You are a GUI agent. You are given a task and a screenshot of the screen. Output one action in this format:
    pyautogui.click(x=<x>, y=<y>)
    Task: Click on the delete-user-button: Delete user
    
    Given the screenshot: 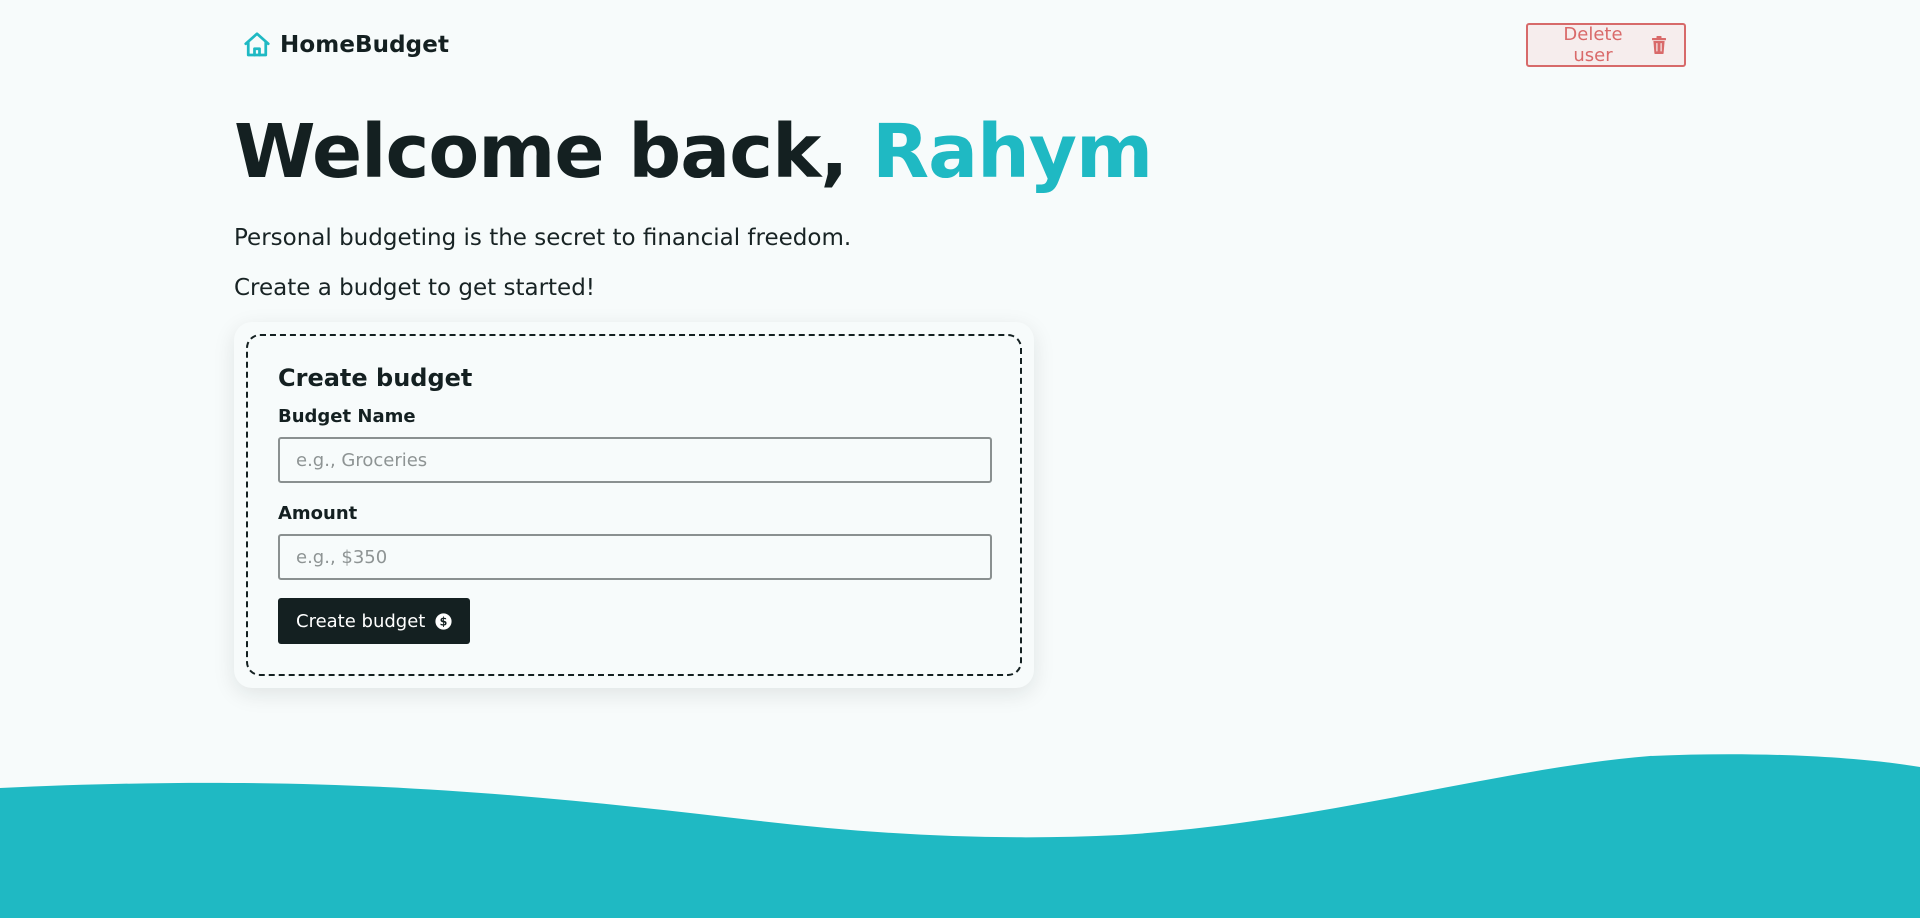 What is the action you would take?
    pyautogui.click(x=1606, y=45)
    